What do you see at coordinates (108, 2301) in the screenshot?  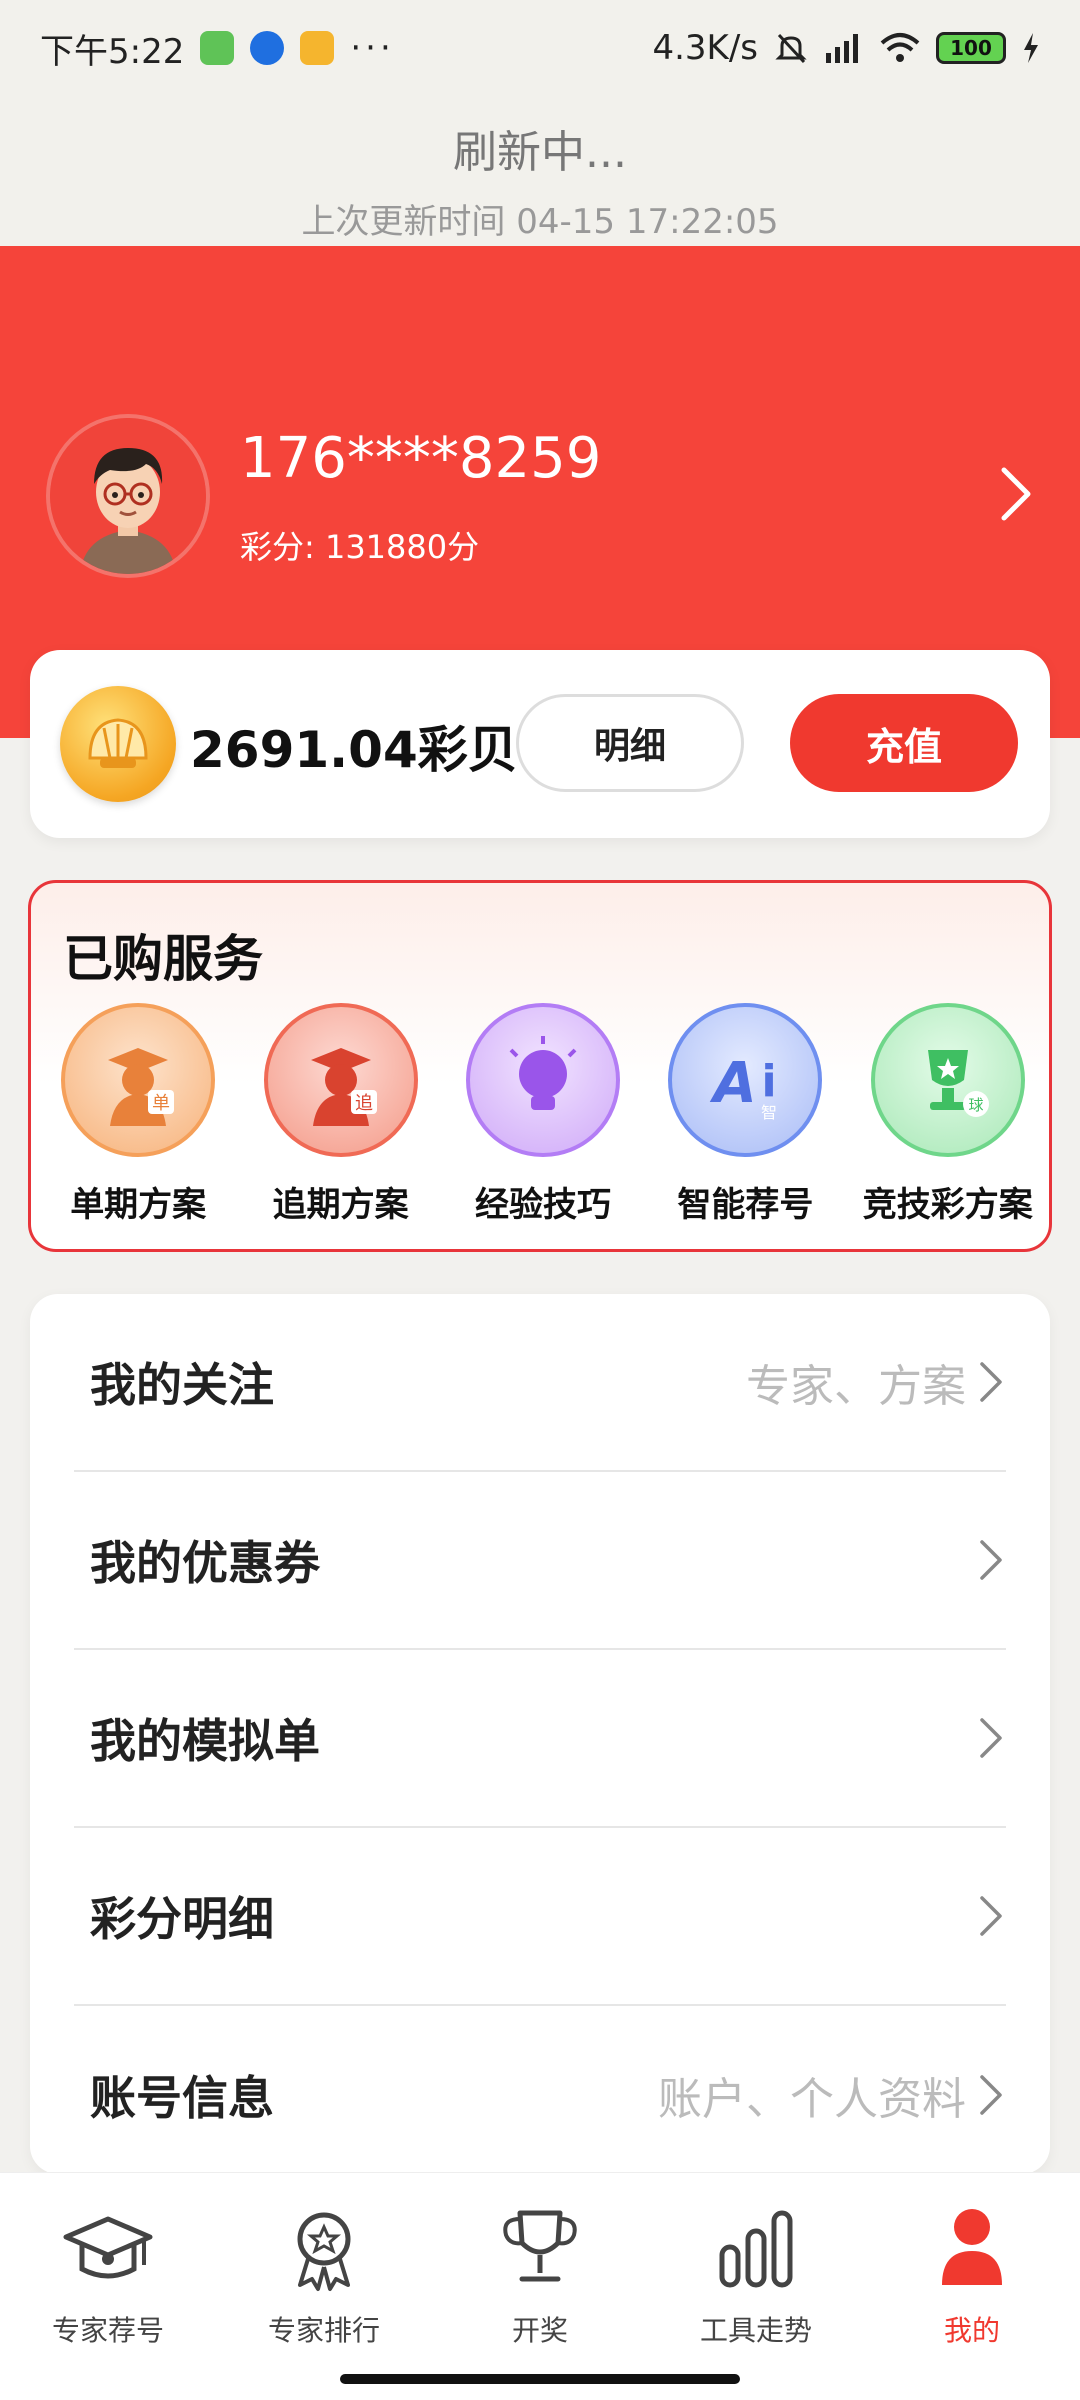 I see `tab-expert-picks: 专家荐号` at bounding box center [108, 2301].